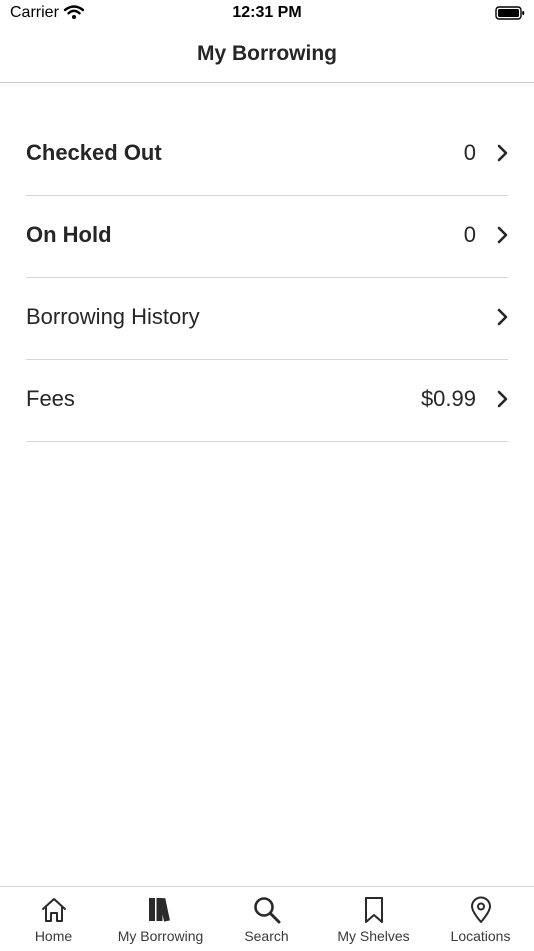 This screenshot has height=951, width=534. I want to click on tab-label-my-borrowing: My Borrowing, so click(160, 936).